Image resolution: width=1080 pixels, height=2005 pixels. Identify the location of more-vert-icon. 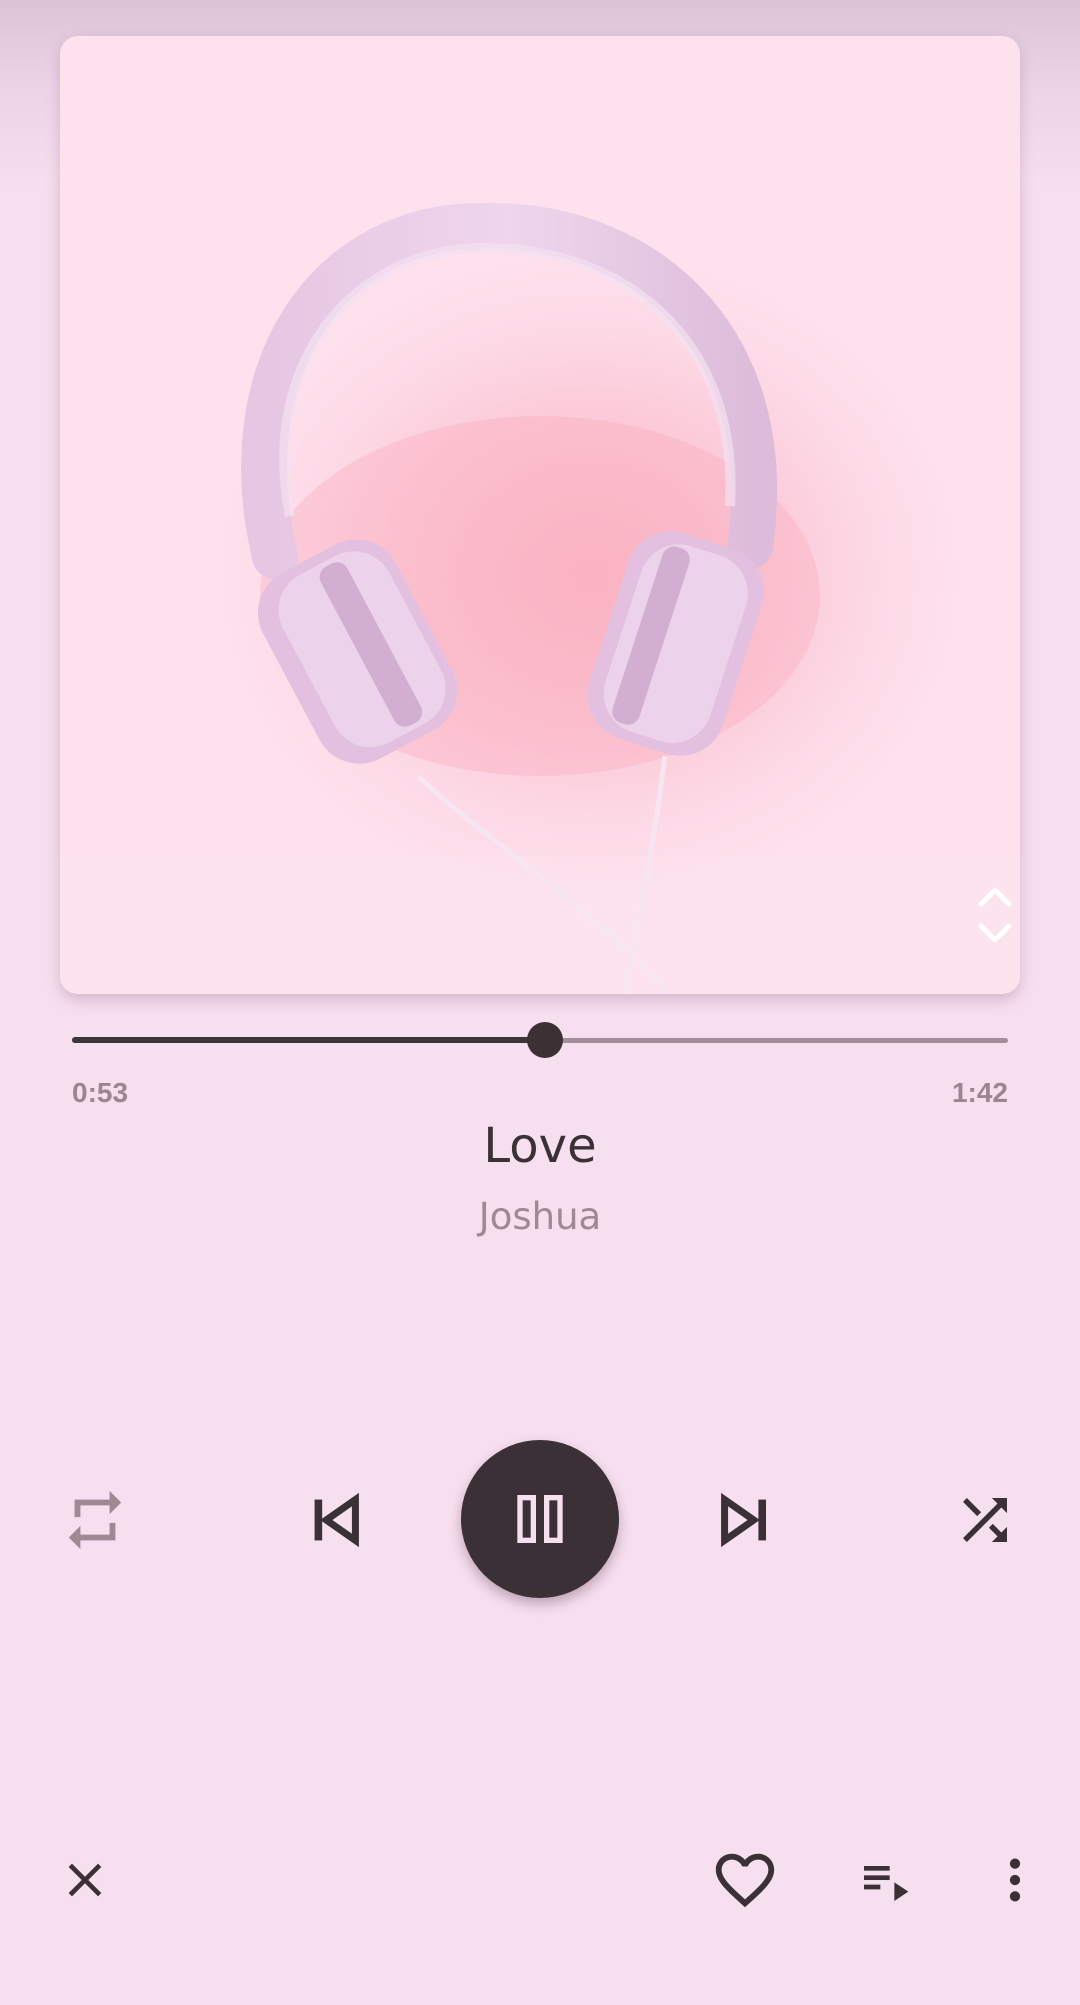
(1015, 1880).